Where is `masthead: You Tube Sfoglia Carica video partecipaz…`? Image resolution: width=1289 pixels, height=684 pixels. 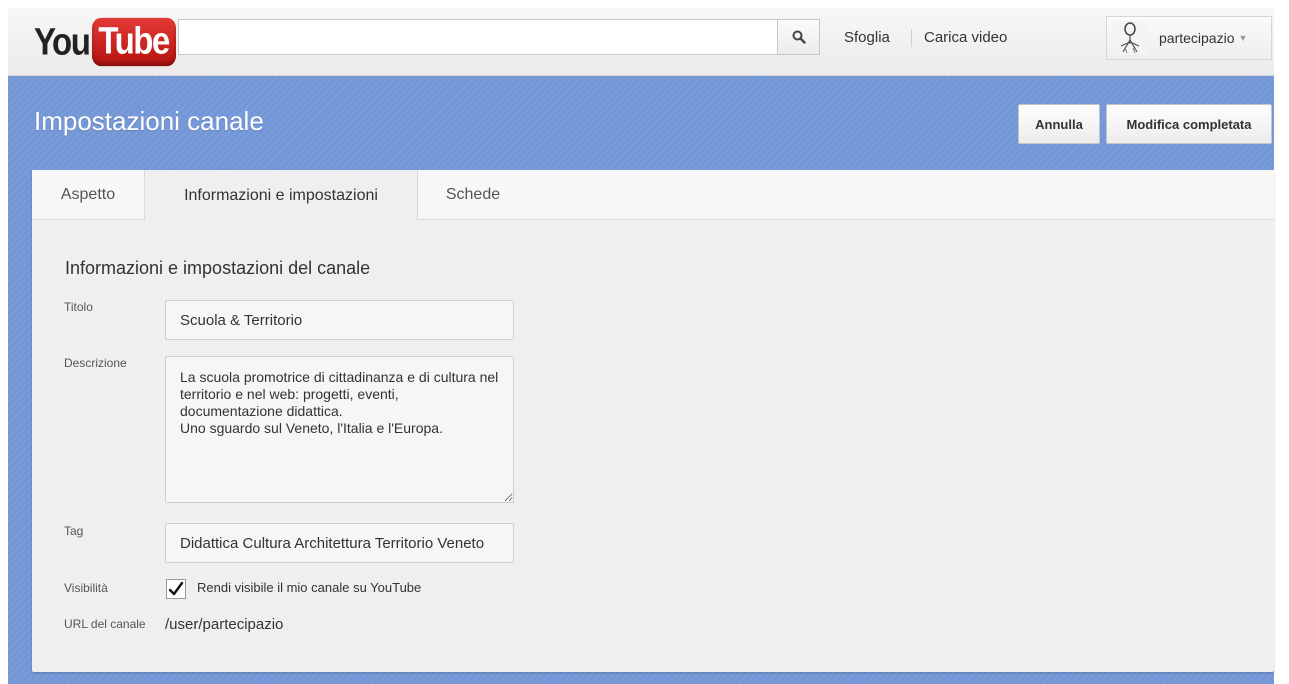 masthead: You Tube Sfoglia Carica video partecipaz… is located at coordinates (641, 42).